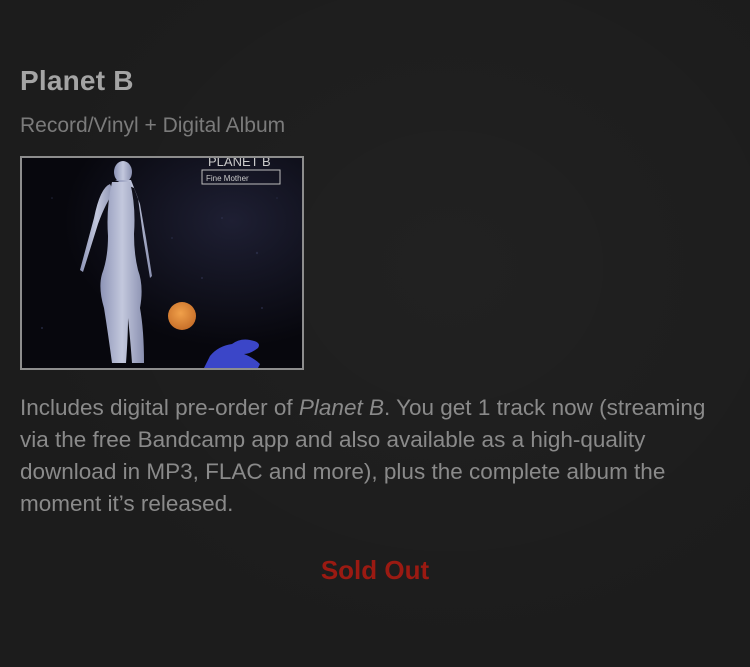 This screenshot has width=750, height=667. Describe the element at coordinates (227, 178) in the screenshot. I see `cover-corner-subtitle: Fine Mother` at that location.